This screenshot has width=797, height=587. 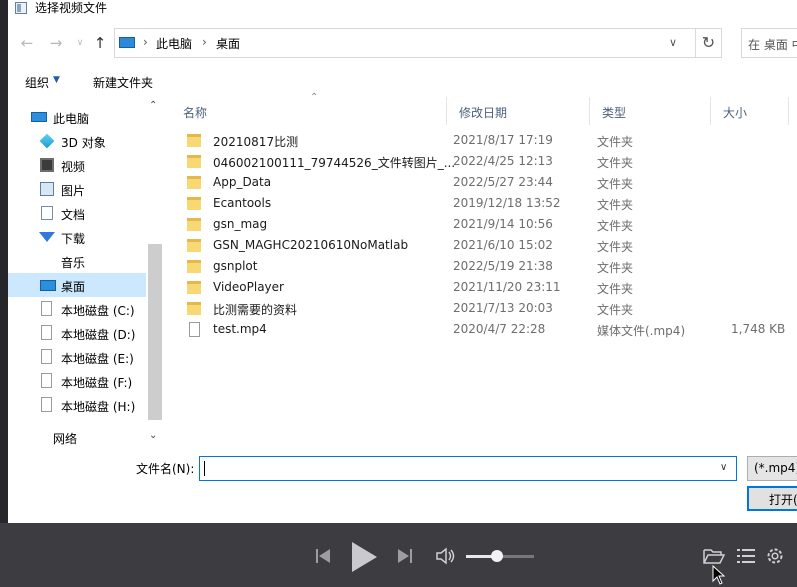 I want to click on open-folder-icon, so click(x=714, y=556).